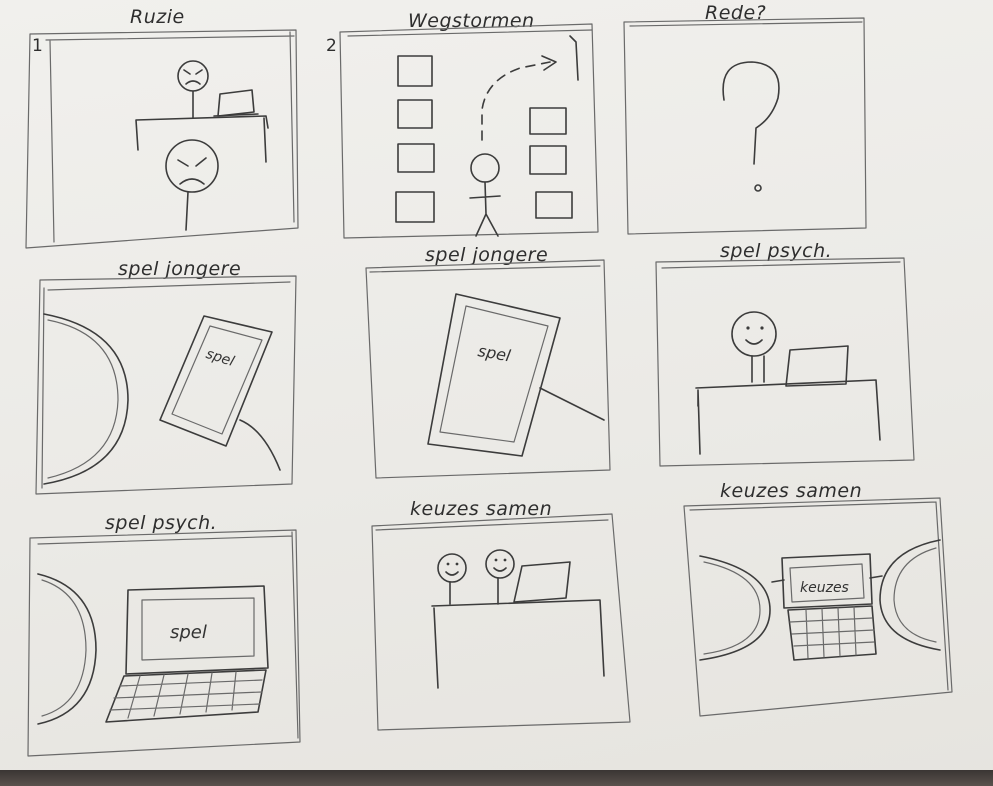 The width and height of the screenshot is (993, 786). I want to click on panel-6-frame, so click(785, 362).